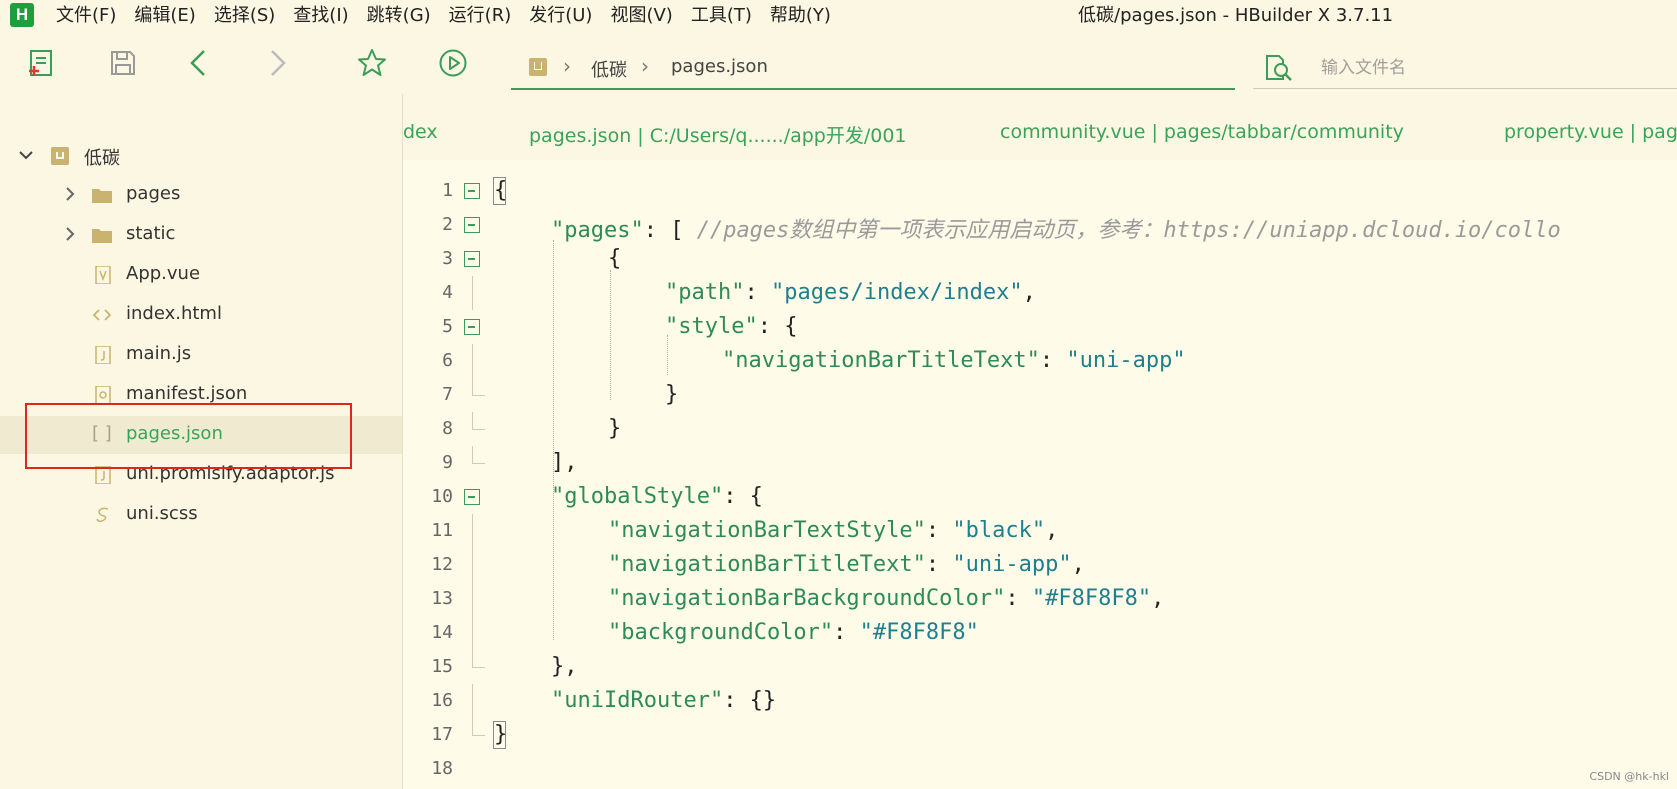 This screenshot has width=1677, height=789. Describe the element at coordinates (447, 292) in the screenshot. I see `line-number: 4` at that location.